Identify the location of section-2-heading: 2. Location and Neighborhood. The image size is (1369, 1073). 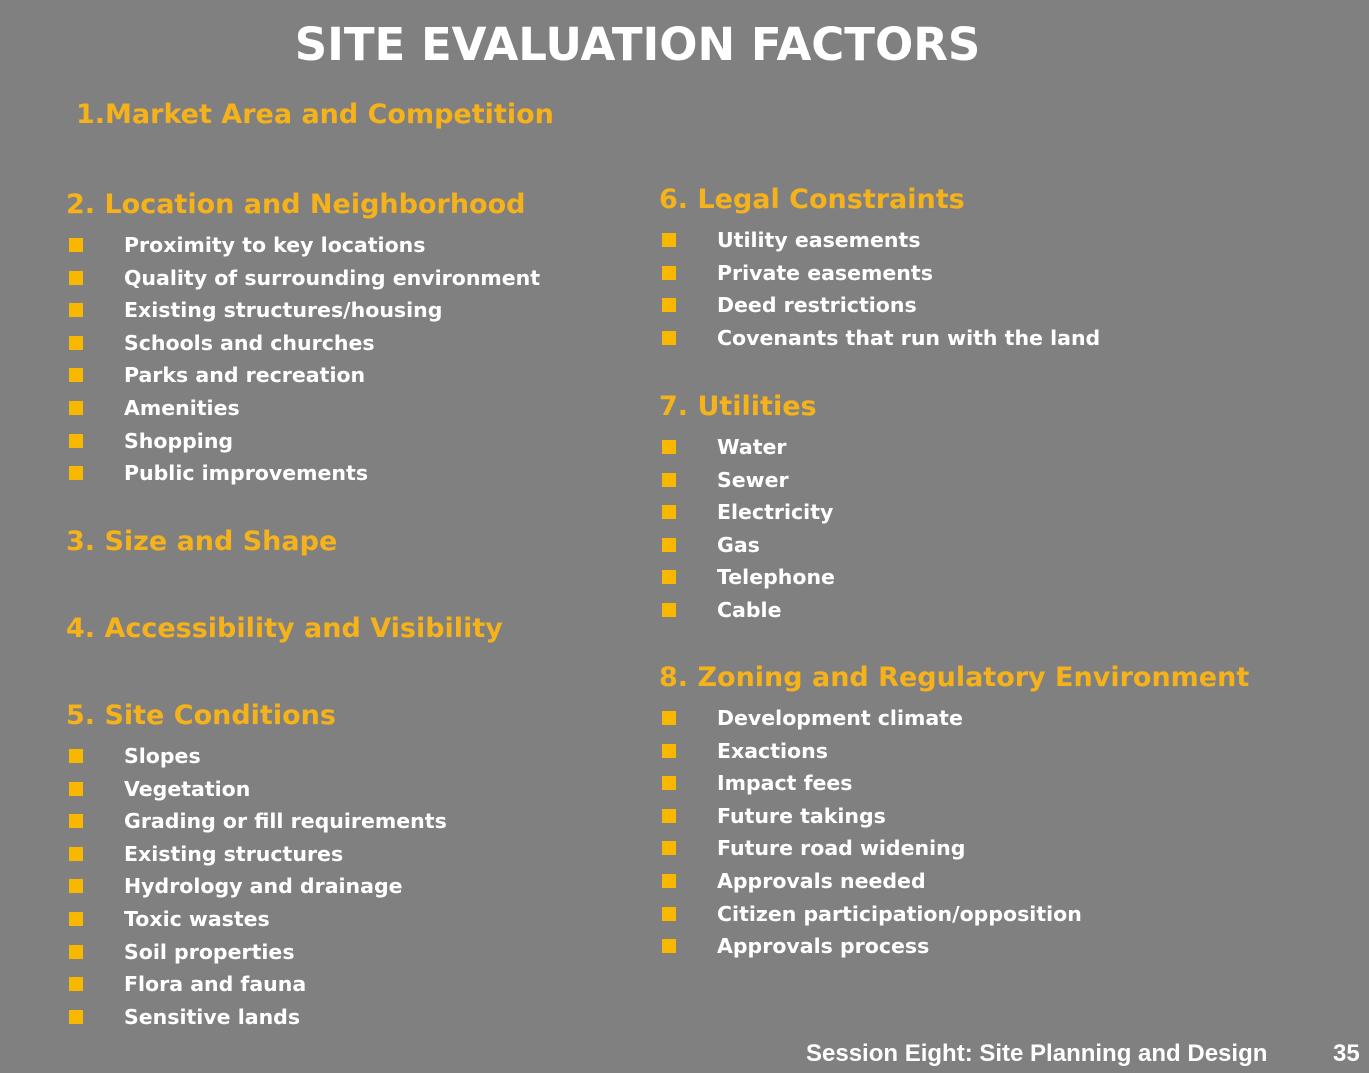
(296, 204).